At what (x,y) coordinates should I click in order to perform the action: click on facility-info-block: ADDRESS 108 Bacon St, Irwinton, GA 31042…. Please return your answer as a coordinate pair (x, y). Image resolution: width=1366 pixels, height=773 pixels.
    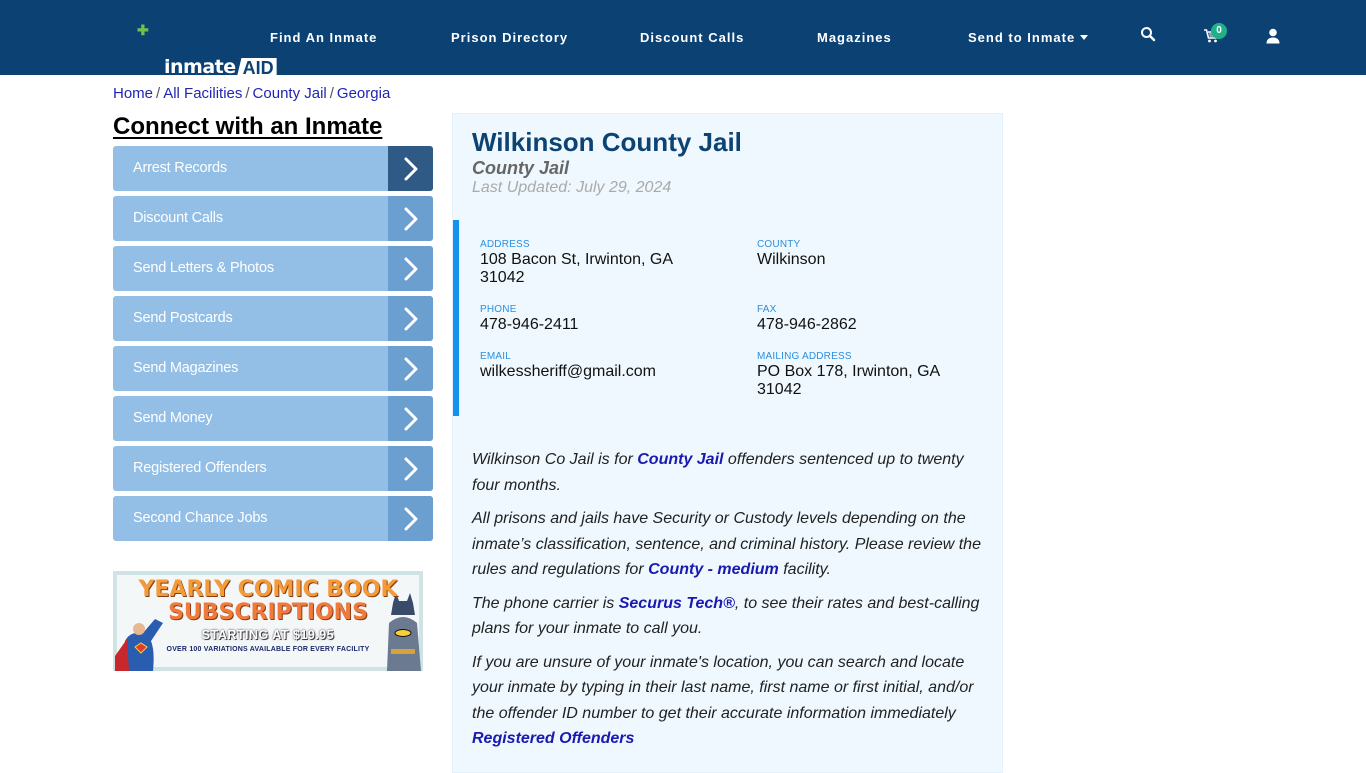
    Looking at the image, I should click on (728, 318).